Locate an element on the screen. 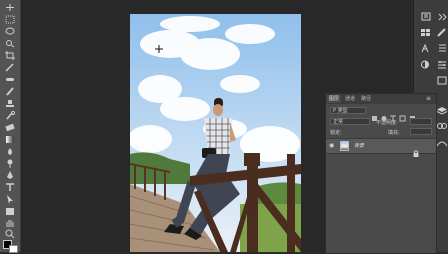 The width and height of the screenshot is (448, 254). adjustments-icon is located at coordinates (426, 61).